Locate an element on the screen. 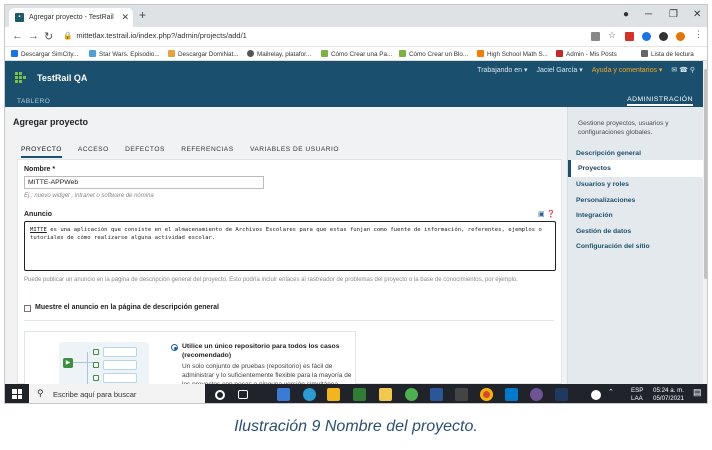 The height and width of the screenshot is (450, 712). tab-access: ACCESO is located at coordinates (93, 151).